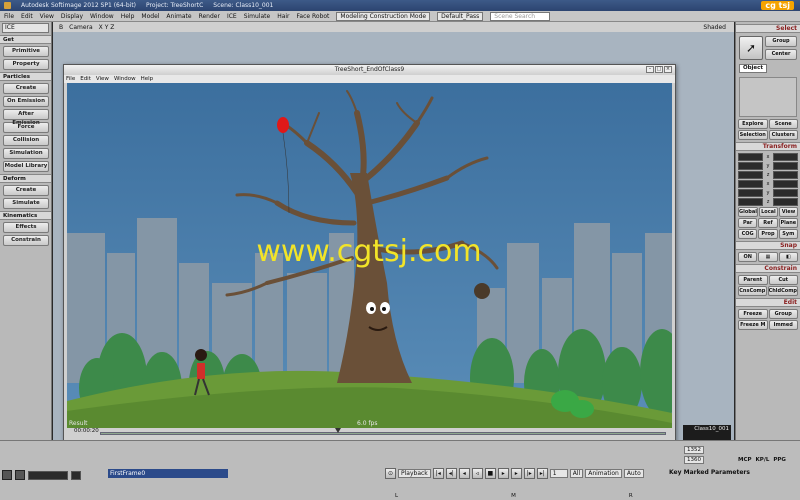  I want to click on translate-z-field, so click(750, 202).